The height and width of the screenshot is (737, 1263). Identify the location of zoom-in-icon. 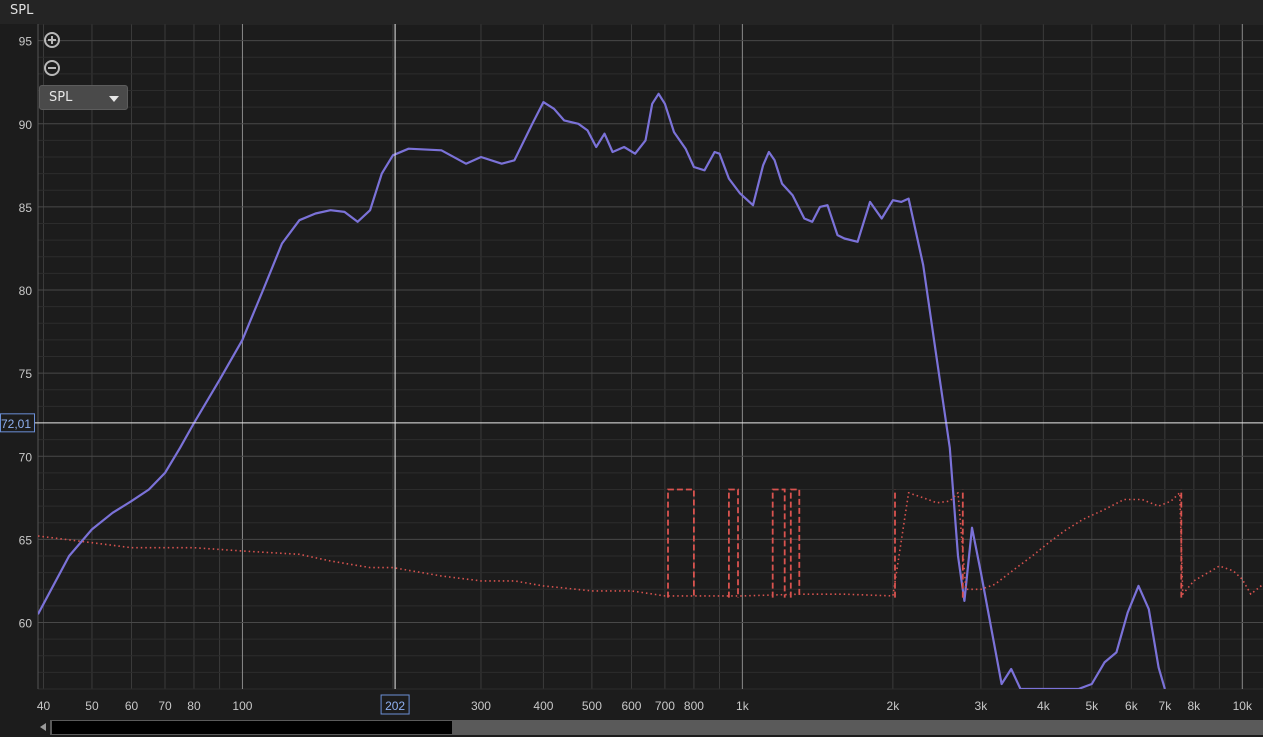
(52, 40).